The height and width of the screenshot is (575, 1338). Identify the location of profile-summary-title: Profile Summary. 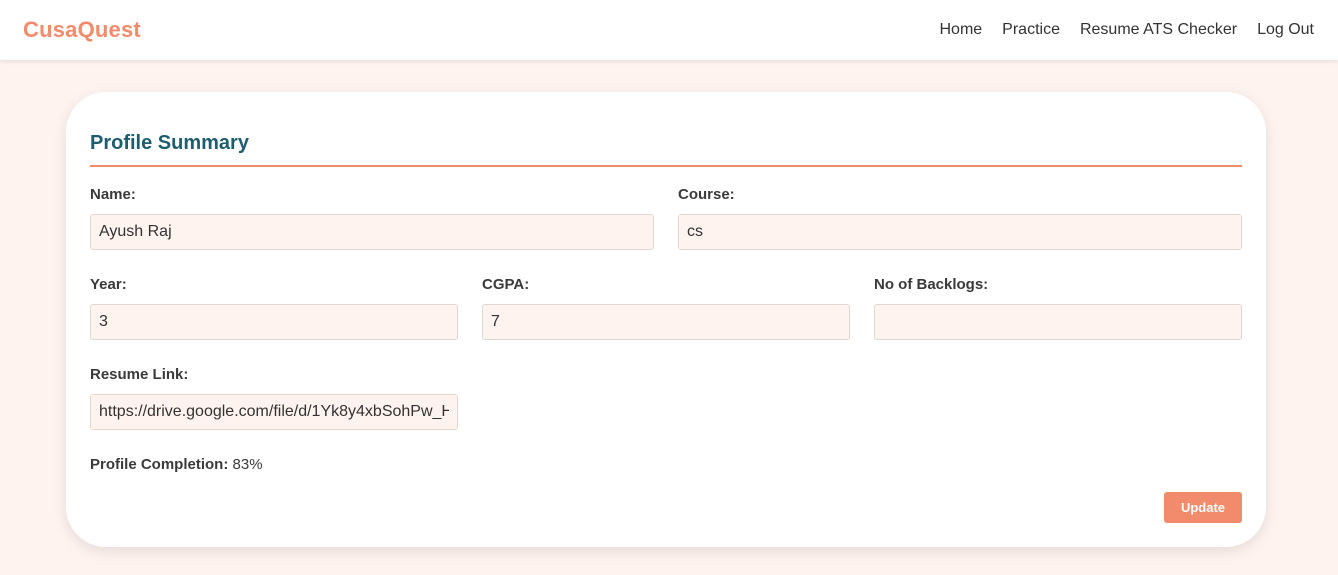
(169, 143).